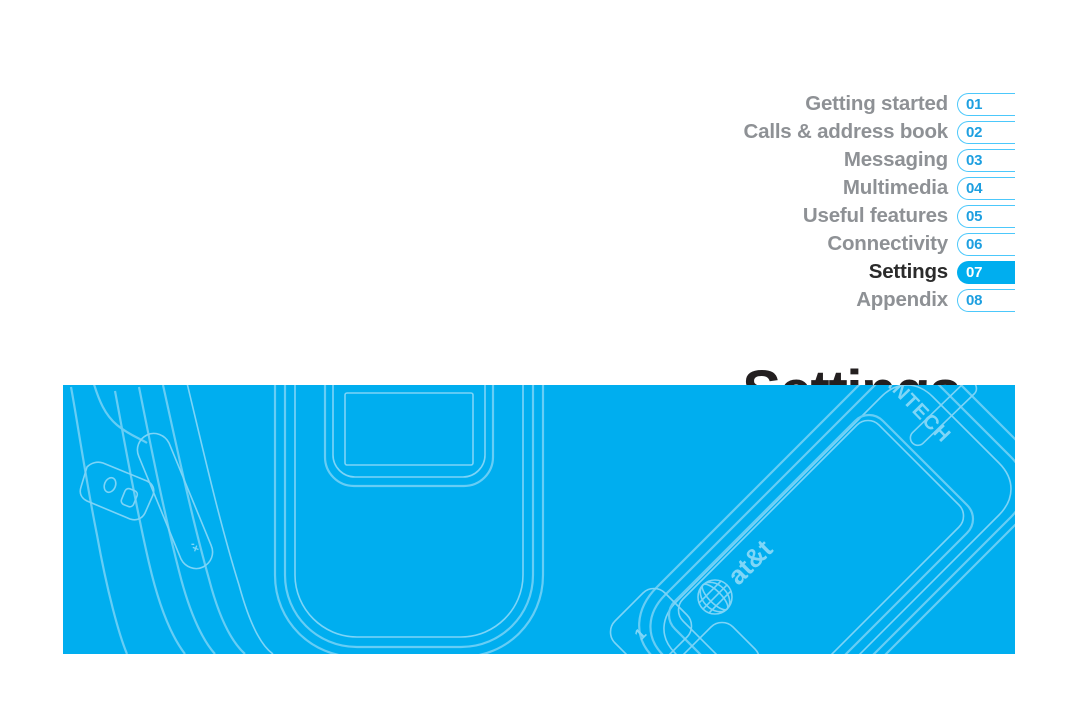 Image resolution: width=1080 pixels, height=719 pixels. Describe the element at coordinates (902, 299) in the screenshot. I see `chapter-label: Appendix` at that location.